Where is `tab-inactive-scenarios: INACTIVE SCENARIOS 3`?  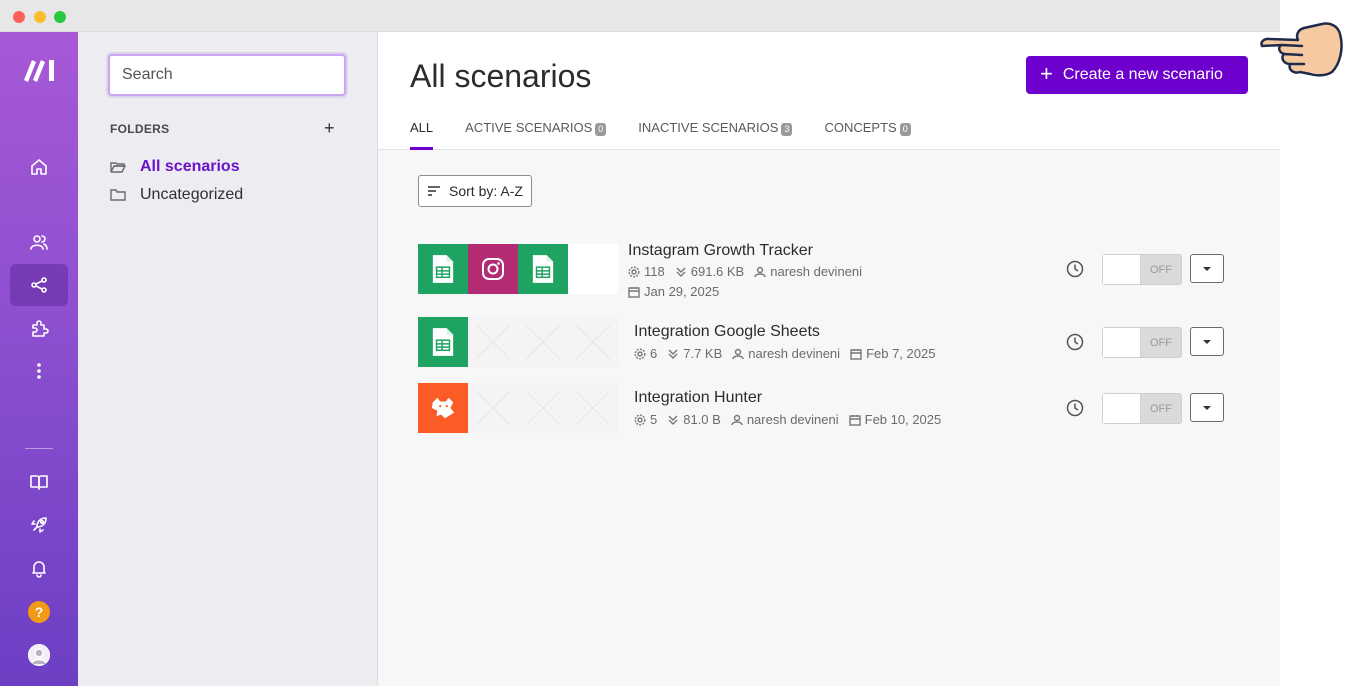
tab-inactive-scenarios: INACTIVE SCENARIOS 3 is located at coordinates (715, 135).